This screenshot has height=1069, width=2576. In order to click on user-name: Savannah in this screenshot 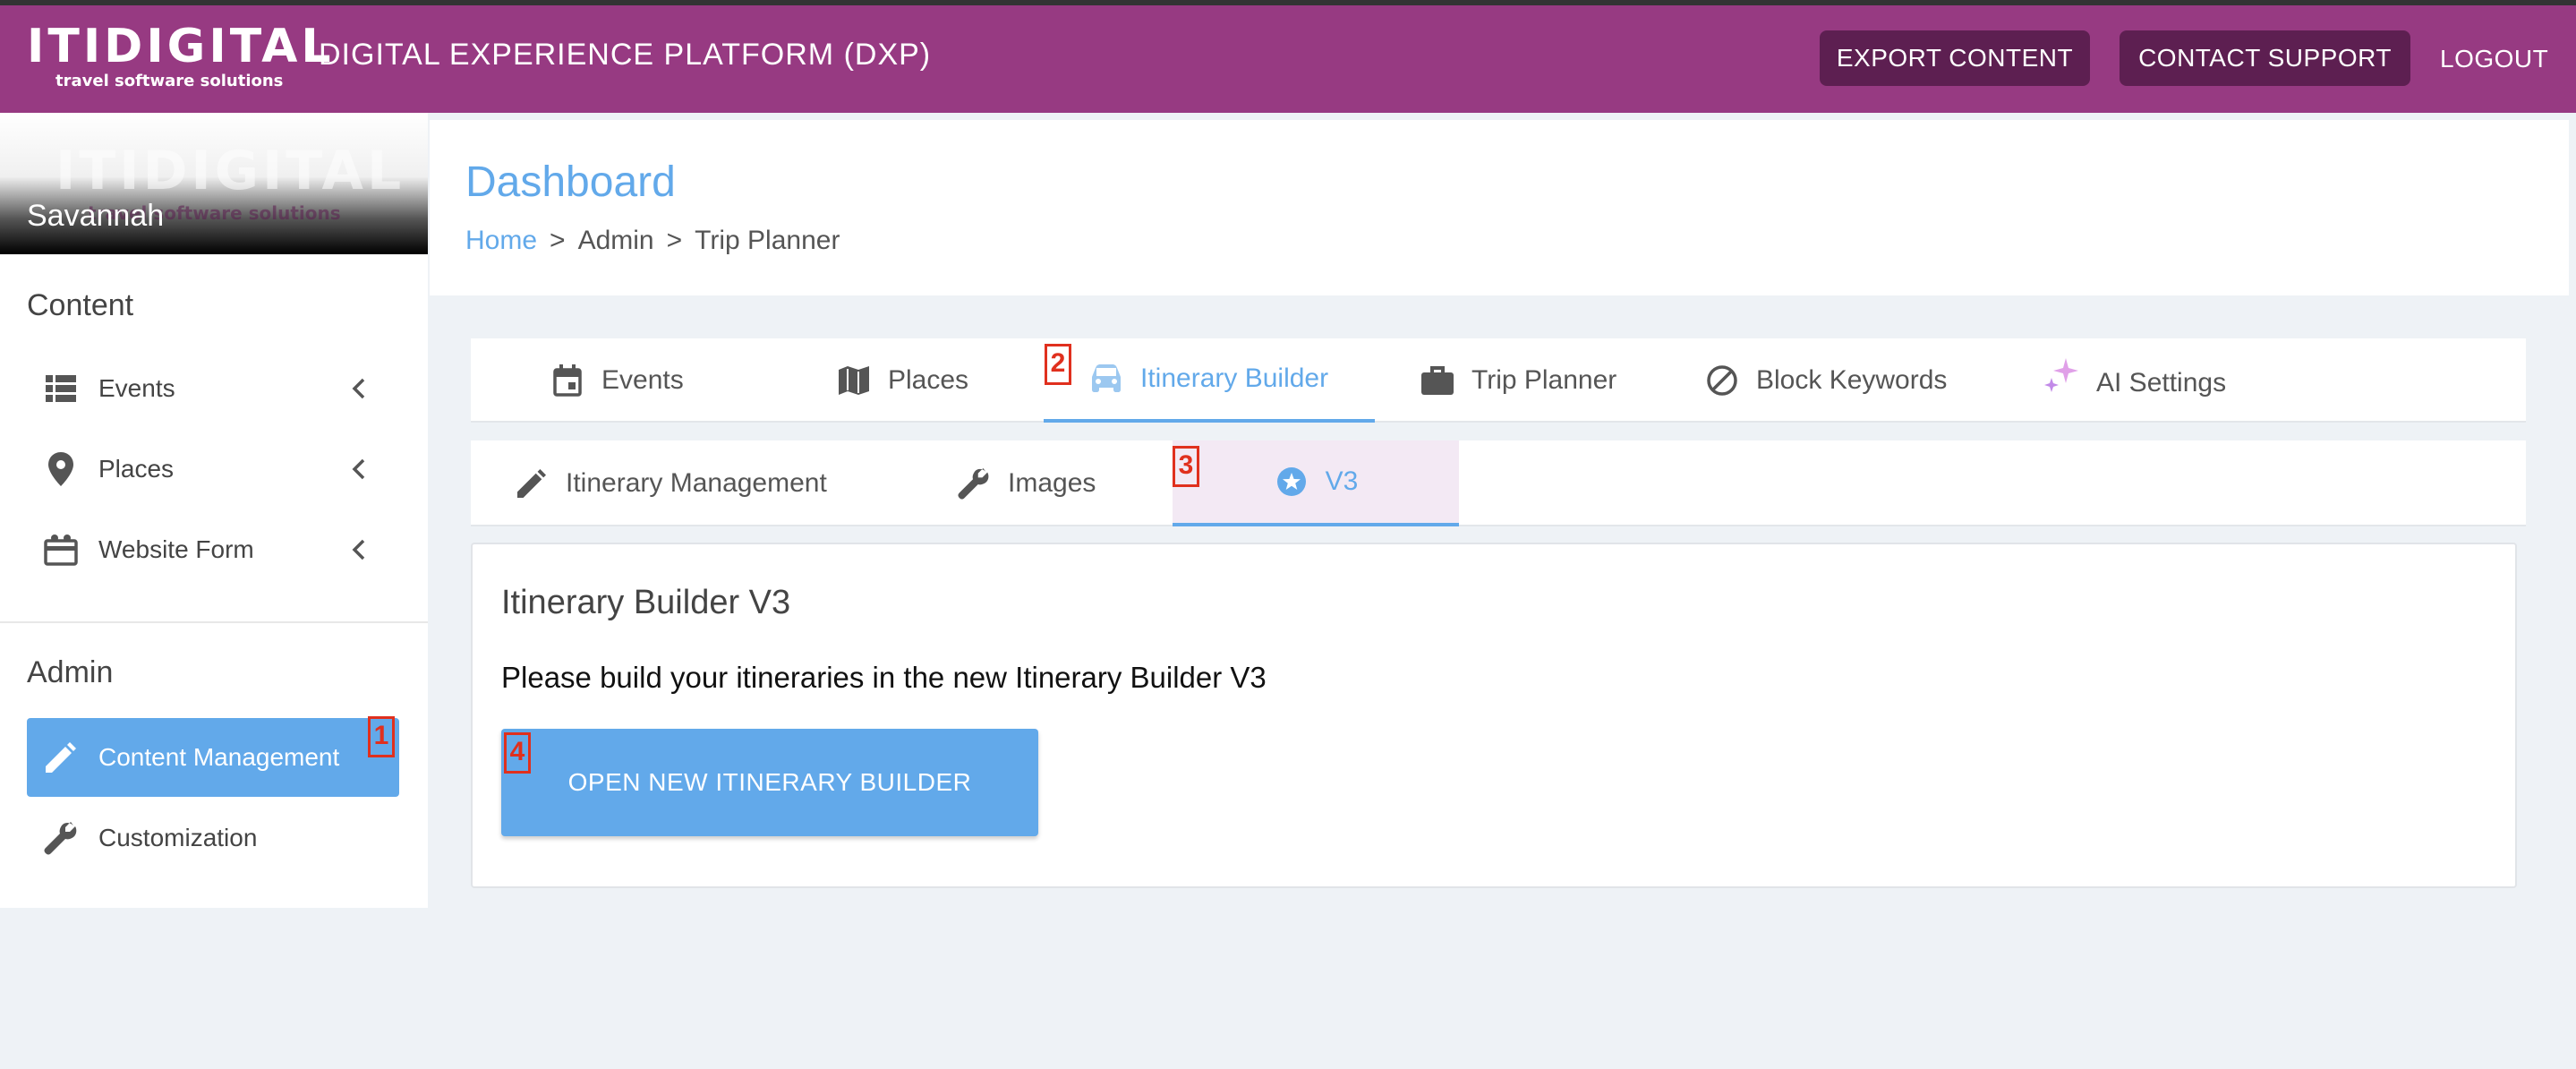, I will do `click(96, 216)`.